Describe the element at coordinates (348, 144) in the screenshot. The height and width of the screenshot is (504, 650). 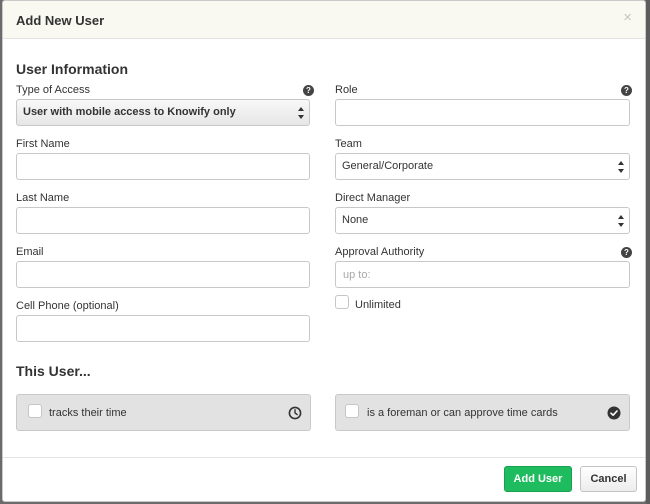
I see `team-label: Team` at that location.